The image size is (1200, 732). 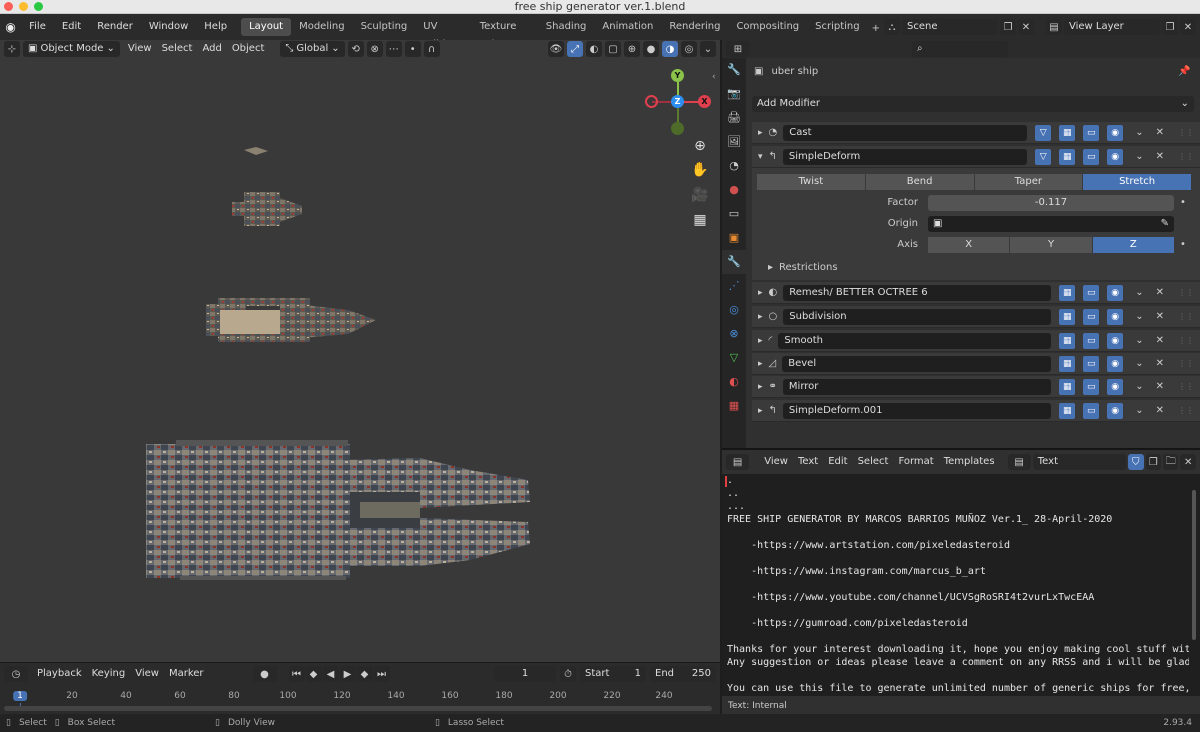 I want to click on timeline-scrollbar, so click(x=358, y=708).